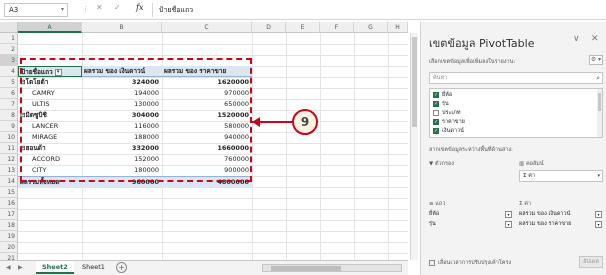 The width and height of the screenshot is (606, 275). Describe the element at coordinates (470, 263) in the screenshot. I see `defer-layout-update: เลื่อนเวลาการปรับปรุงเค้าโครง` at that location.